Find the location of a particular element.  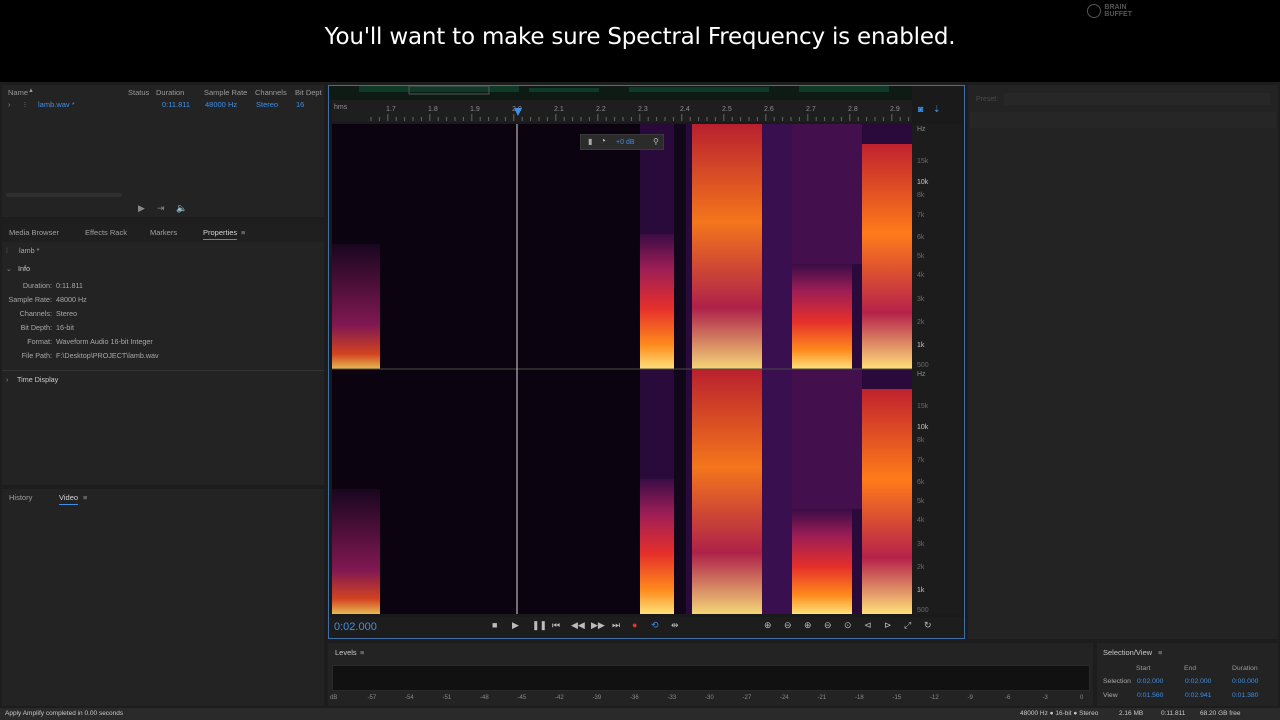

fast-forward-icon: ▶▶ is located at coordinates (598, 625).